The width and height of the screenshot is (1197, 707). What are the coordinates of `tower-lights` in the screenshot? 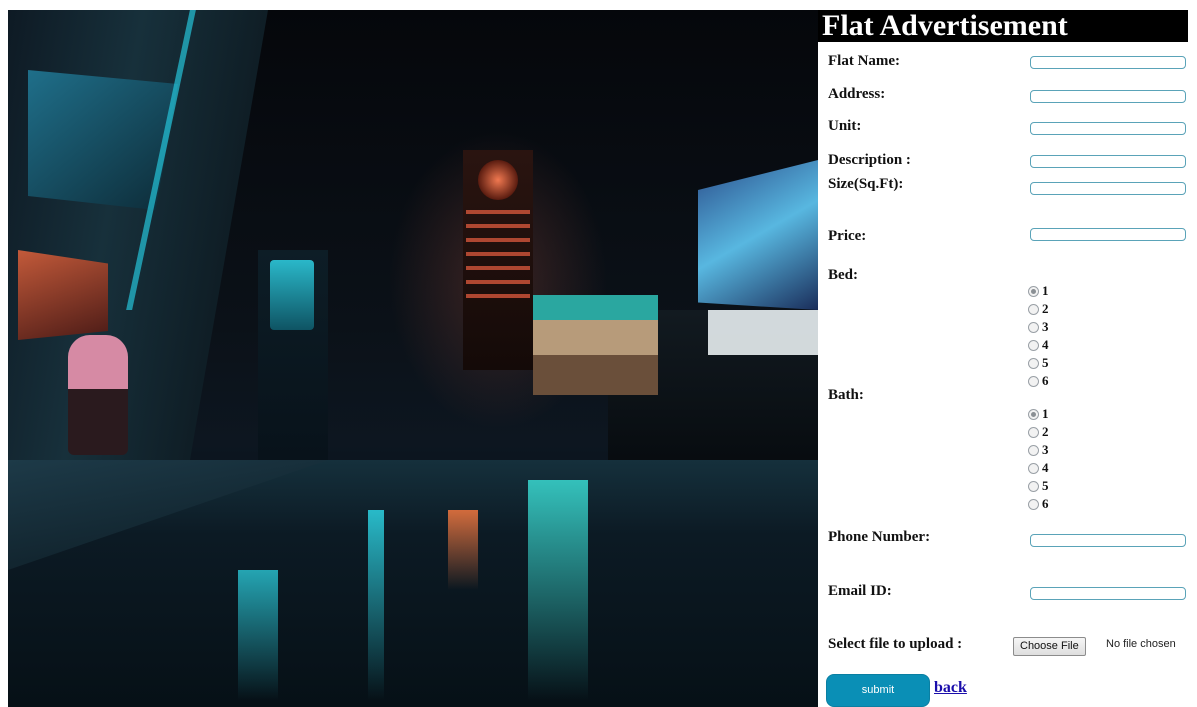 It's located at (498, 255).